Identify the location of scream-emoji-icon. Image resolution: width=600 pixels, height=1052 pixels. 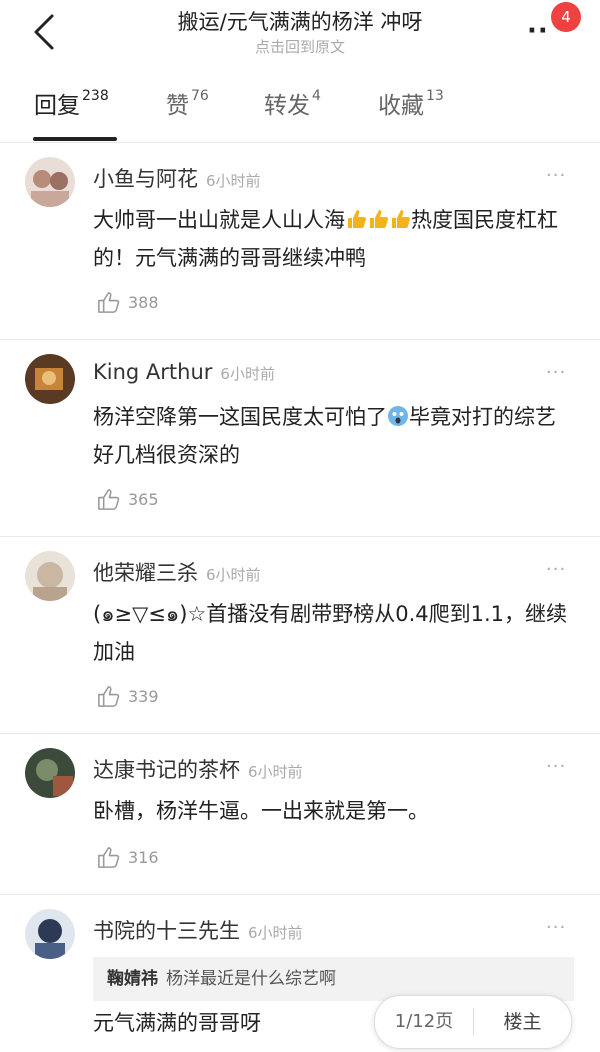
(398, 416).